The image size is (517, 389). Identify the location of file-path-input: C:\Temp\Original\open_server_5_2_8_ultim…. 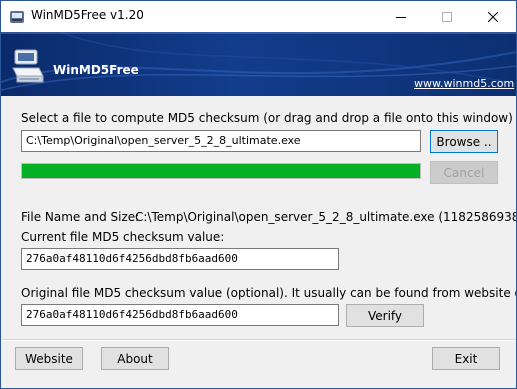
(221, 141).